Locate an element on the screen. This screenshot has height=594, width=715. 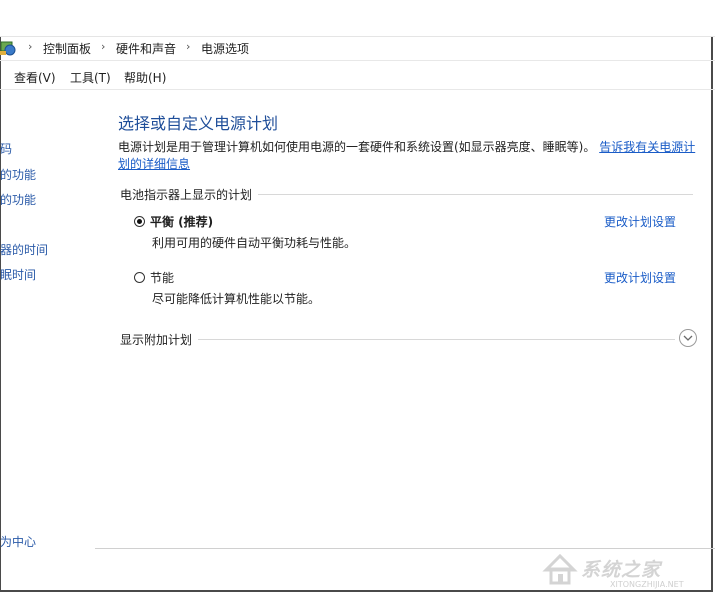
breadcrumb: › 控制面板 › 硬件和声音 › 电源选项 is located at coordinates (357, 48).